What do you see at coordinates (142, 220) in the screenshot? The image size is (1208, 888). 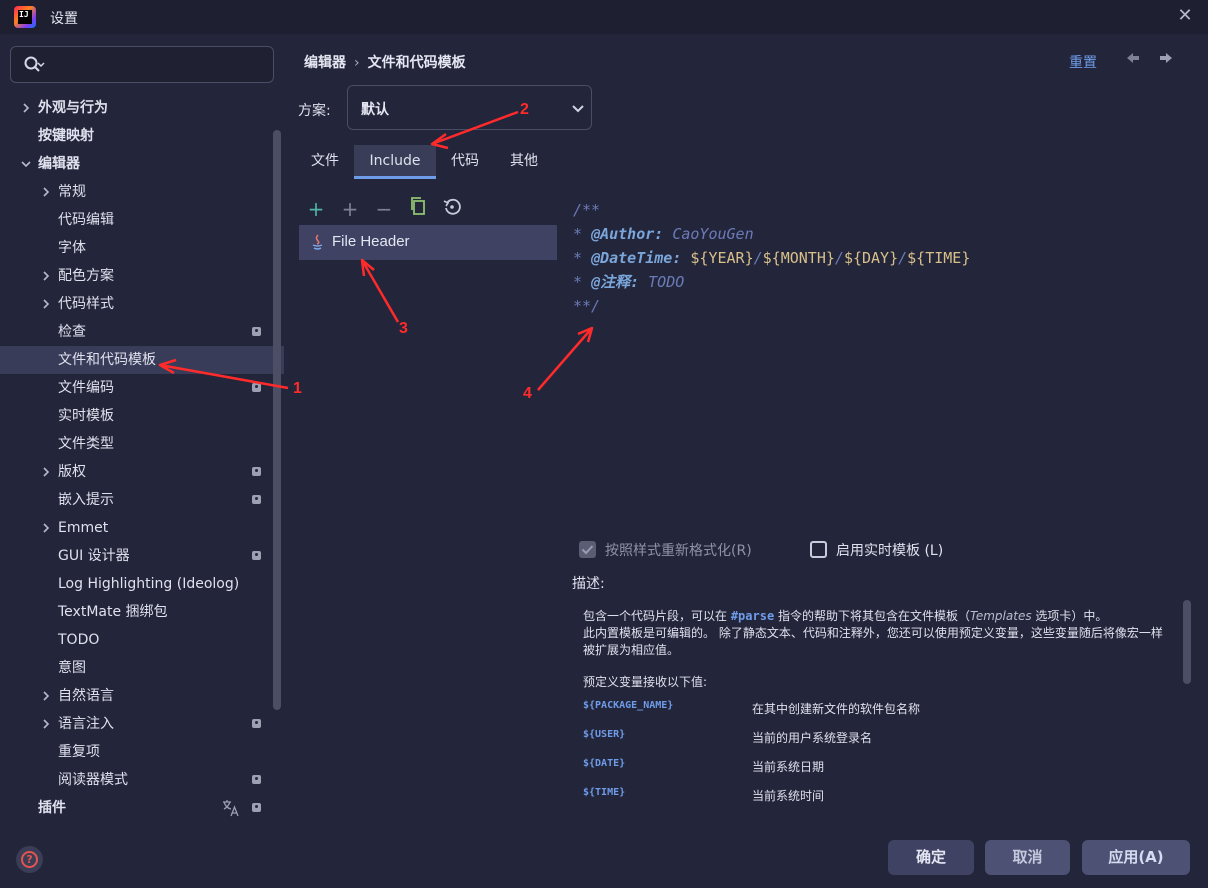 I see `sidebar-item: 代码编辑` at bounding box center [142, 220].